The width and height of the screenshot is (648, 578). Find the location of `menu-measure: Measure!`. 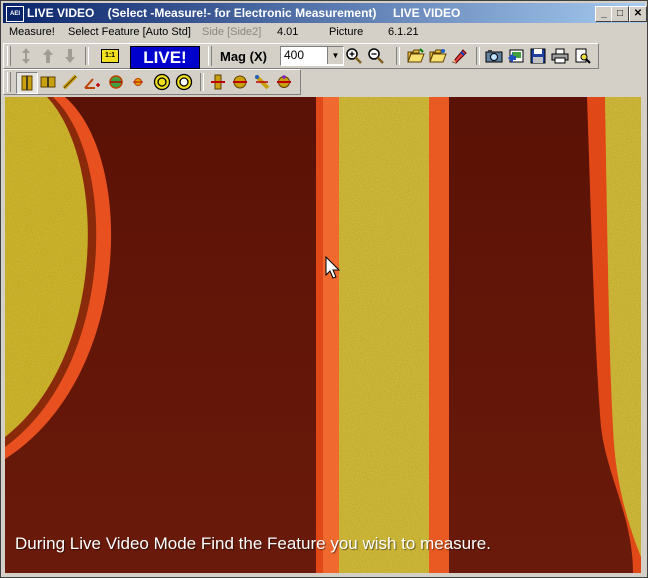

menu-measure: Measure! is located at coordinates (32, 32).